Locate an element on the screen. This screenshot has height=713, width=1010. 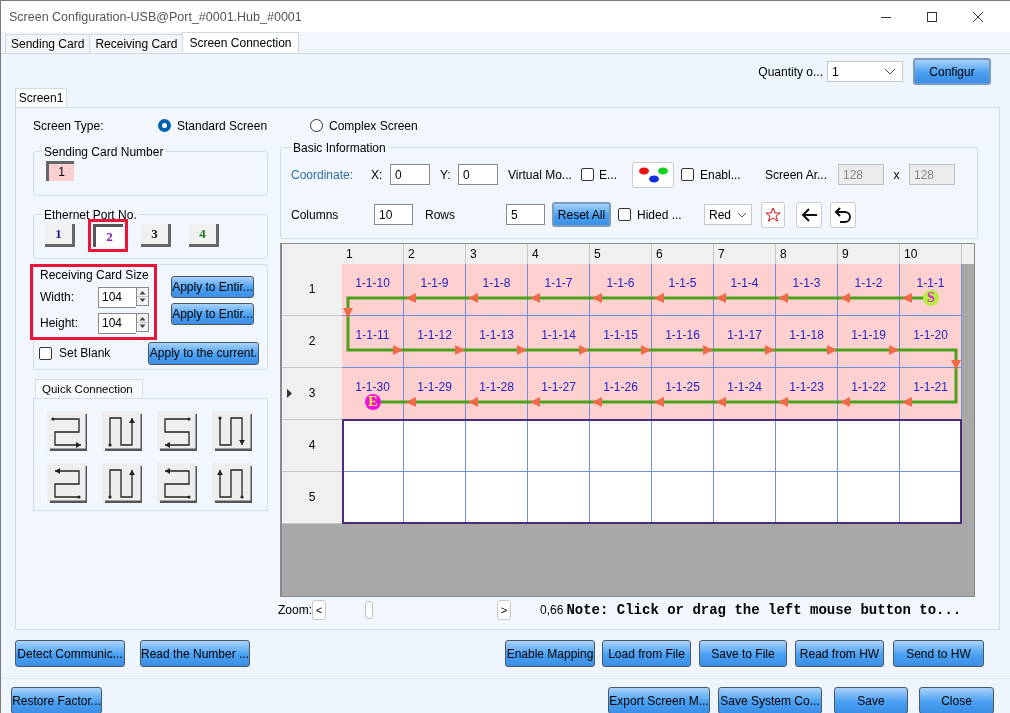
field-label: Height: is located at coordinates (60, 323).